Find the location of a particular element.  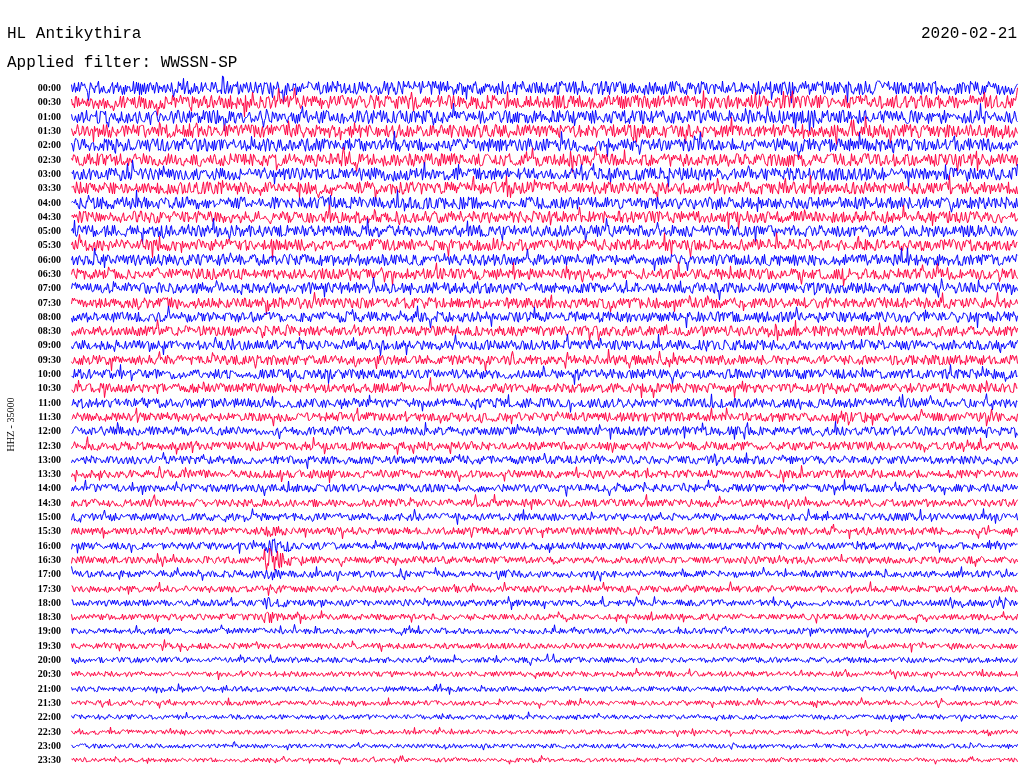

time-label: 12:30 is located at coordinates (49, 445).